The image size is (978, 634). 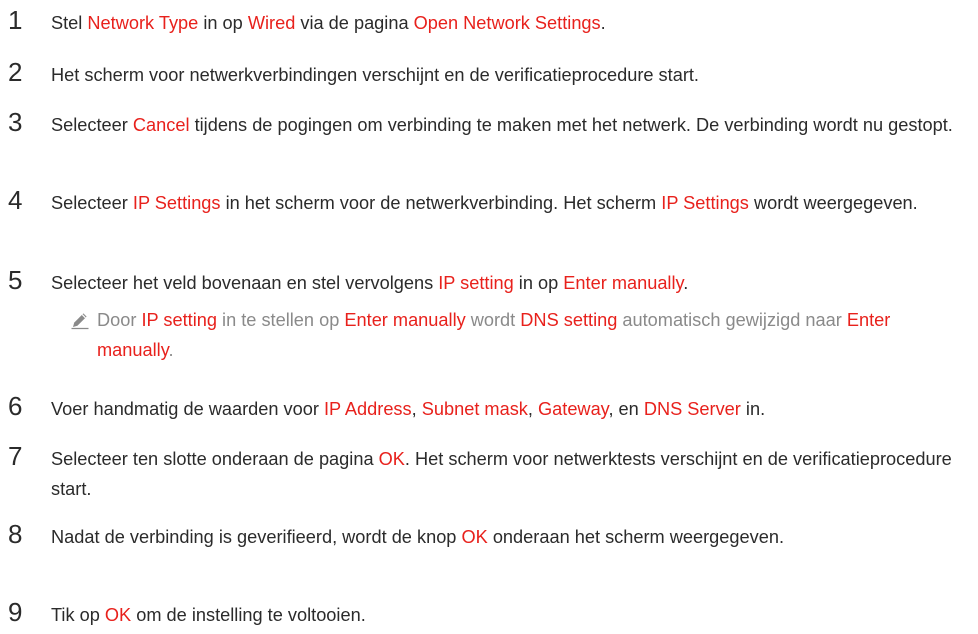 What do you see at coordinates (15, 280) in the screenshot?
I see `step-number: 5` at bounding box center [15, 280].